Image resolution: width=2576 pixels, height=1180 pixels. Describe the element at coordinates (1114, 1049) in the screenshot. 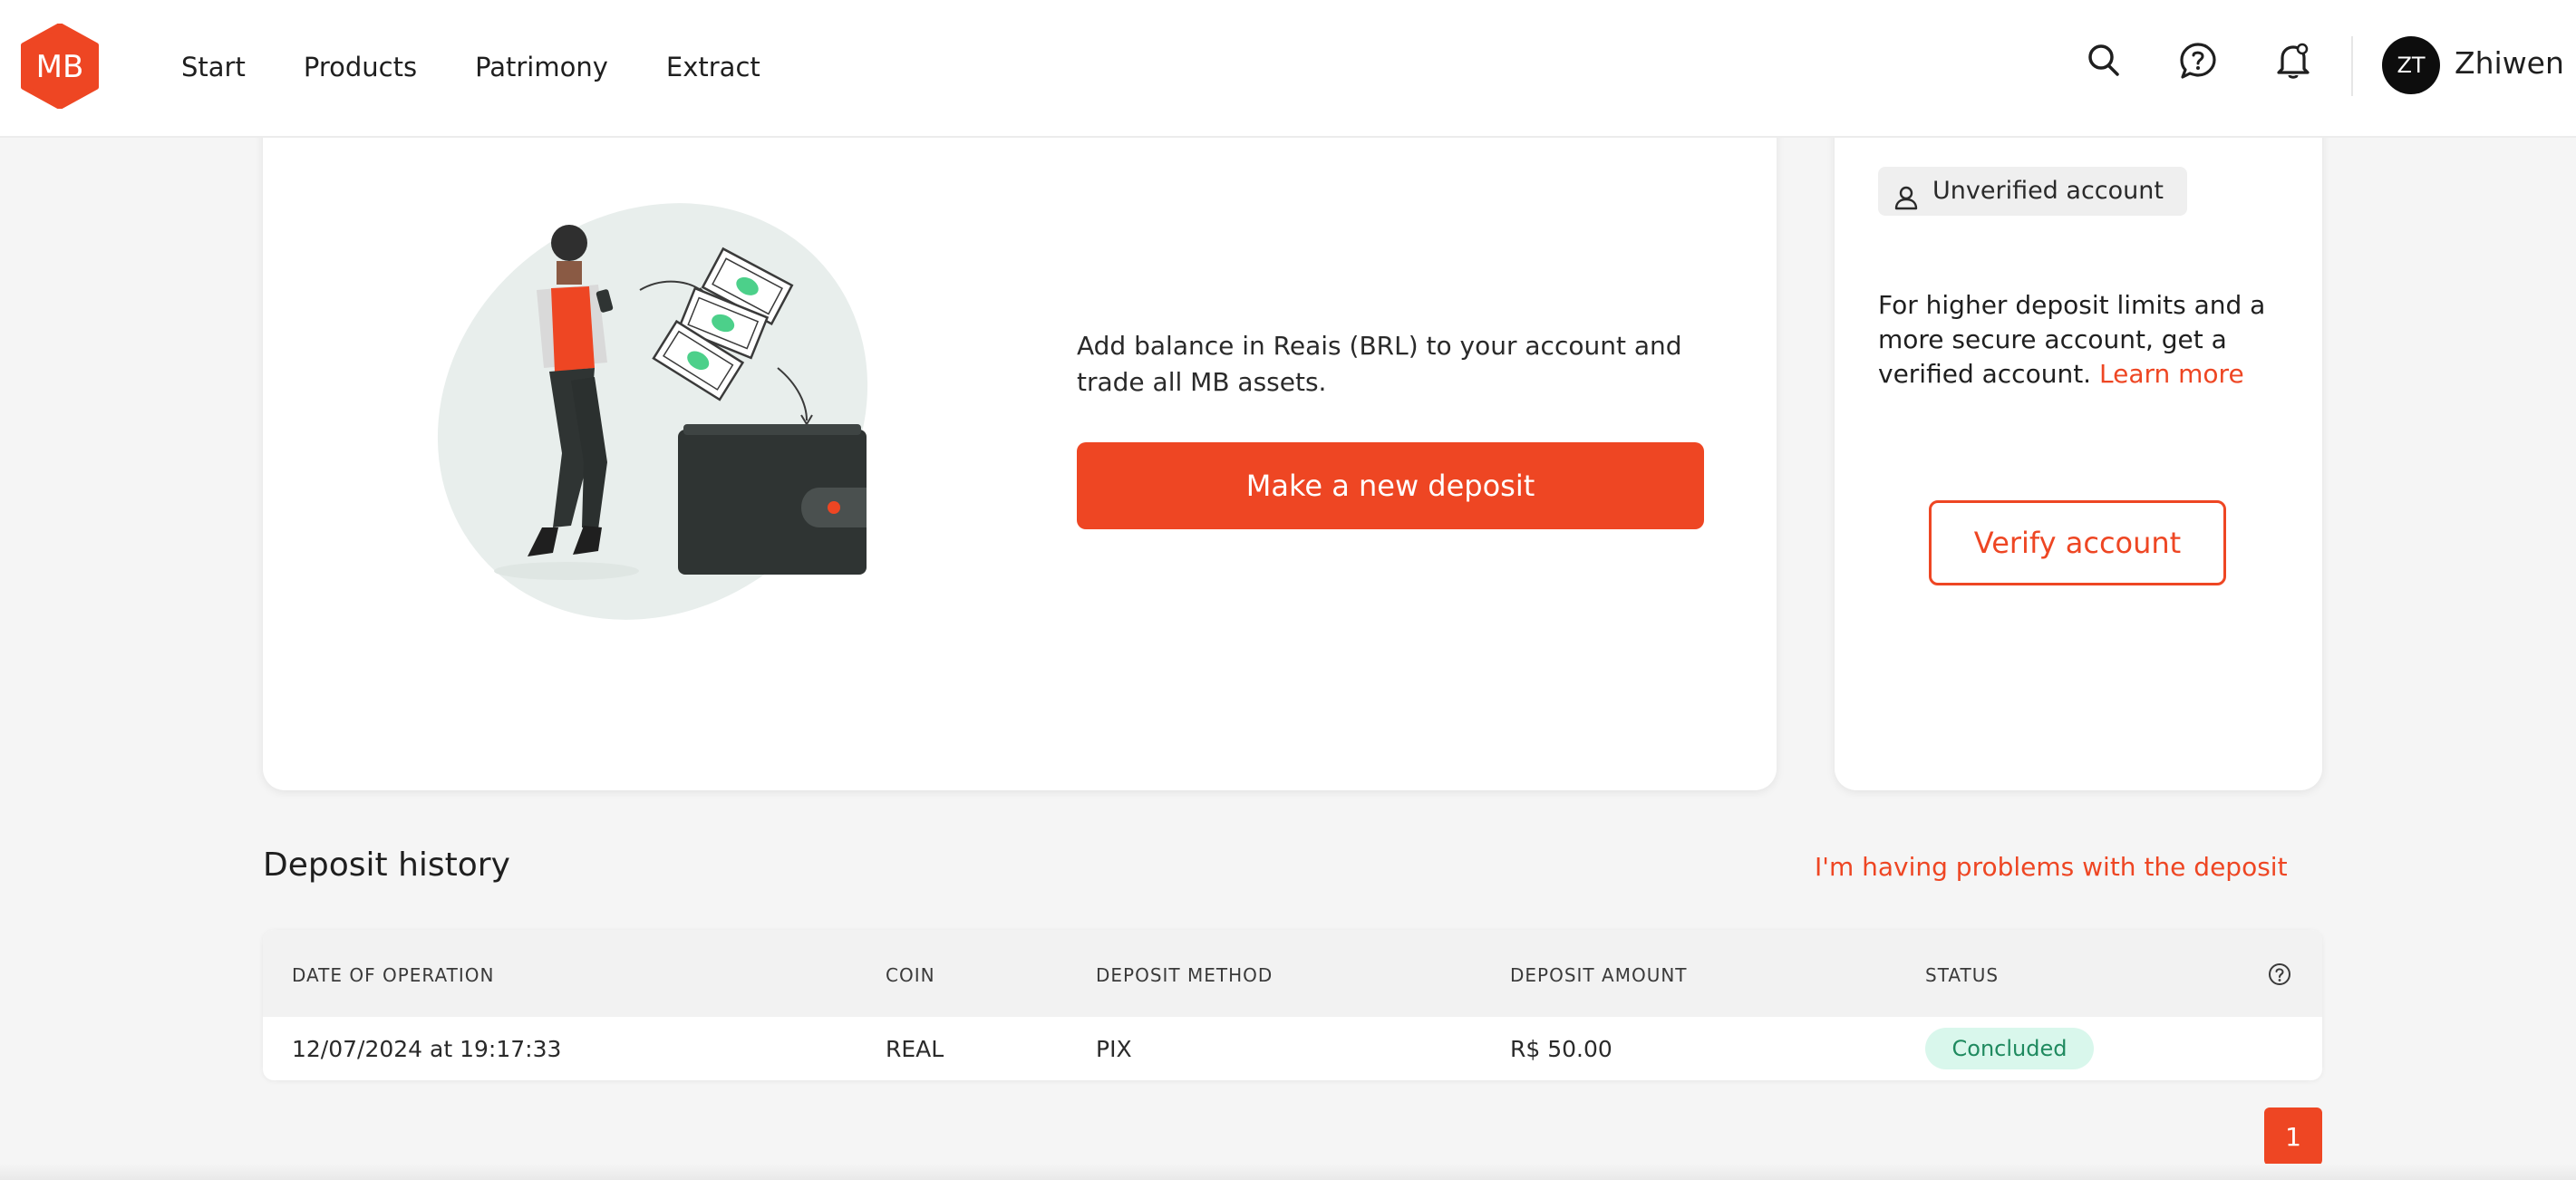

I see `cell-method: PIX` at that location.